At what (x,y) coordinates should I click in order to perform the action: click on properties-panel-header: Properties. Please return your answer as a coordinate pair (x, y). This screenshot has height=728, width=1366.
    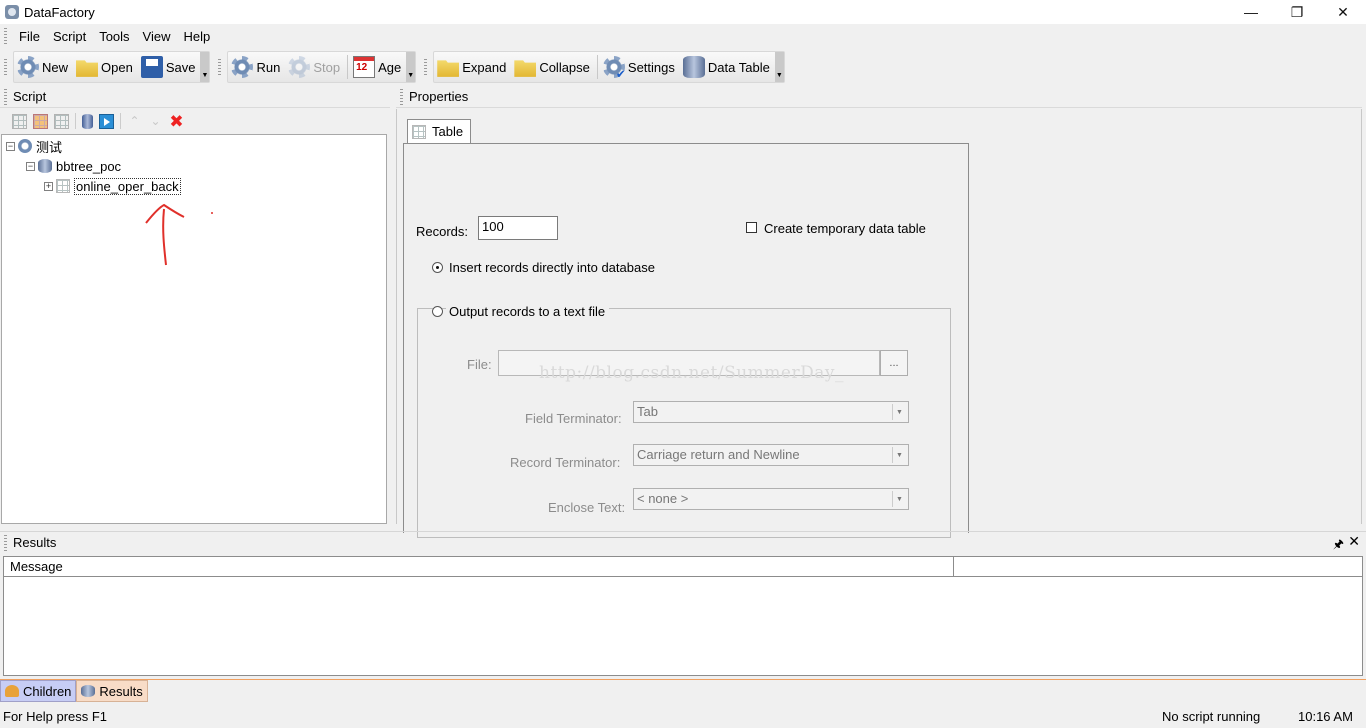
    Looking at the image, I should click on (879, 97).